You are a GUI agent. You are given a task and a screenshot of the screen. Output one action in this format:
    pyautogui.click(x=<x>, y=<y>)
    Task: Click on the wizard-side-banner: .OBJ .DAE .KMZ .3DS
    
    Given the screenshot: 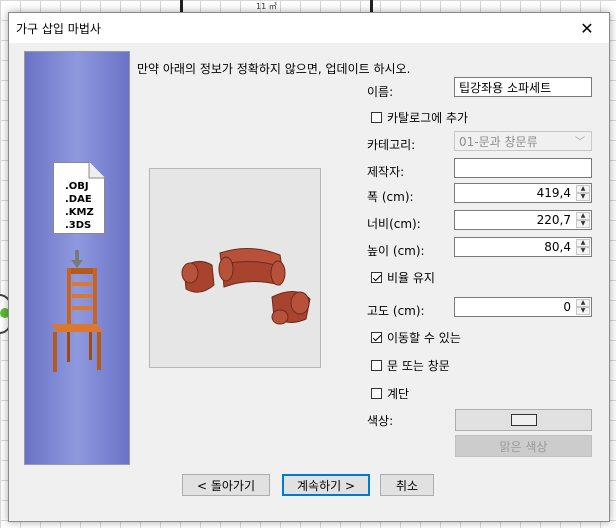 What is the action you would take?
    pyautogui.click(x=77, y=258)
    